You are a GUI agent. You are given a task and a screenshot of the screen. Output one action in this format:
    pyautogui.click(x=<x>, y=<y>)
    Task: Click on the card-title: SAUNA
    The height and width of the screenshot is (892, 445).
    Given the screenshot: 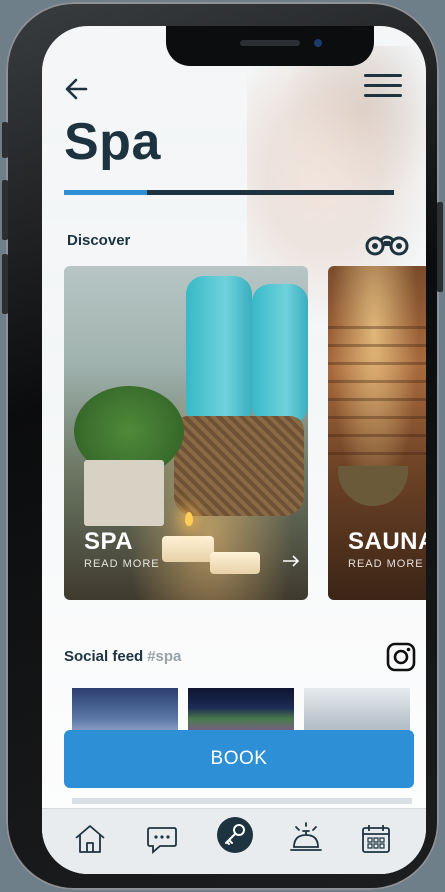 What is the action you would take?
    pyautogui.click(x=387, y=541)
    